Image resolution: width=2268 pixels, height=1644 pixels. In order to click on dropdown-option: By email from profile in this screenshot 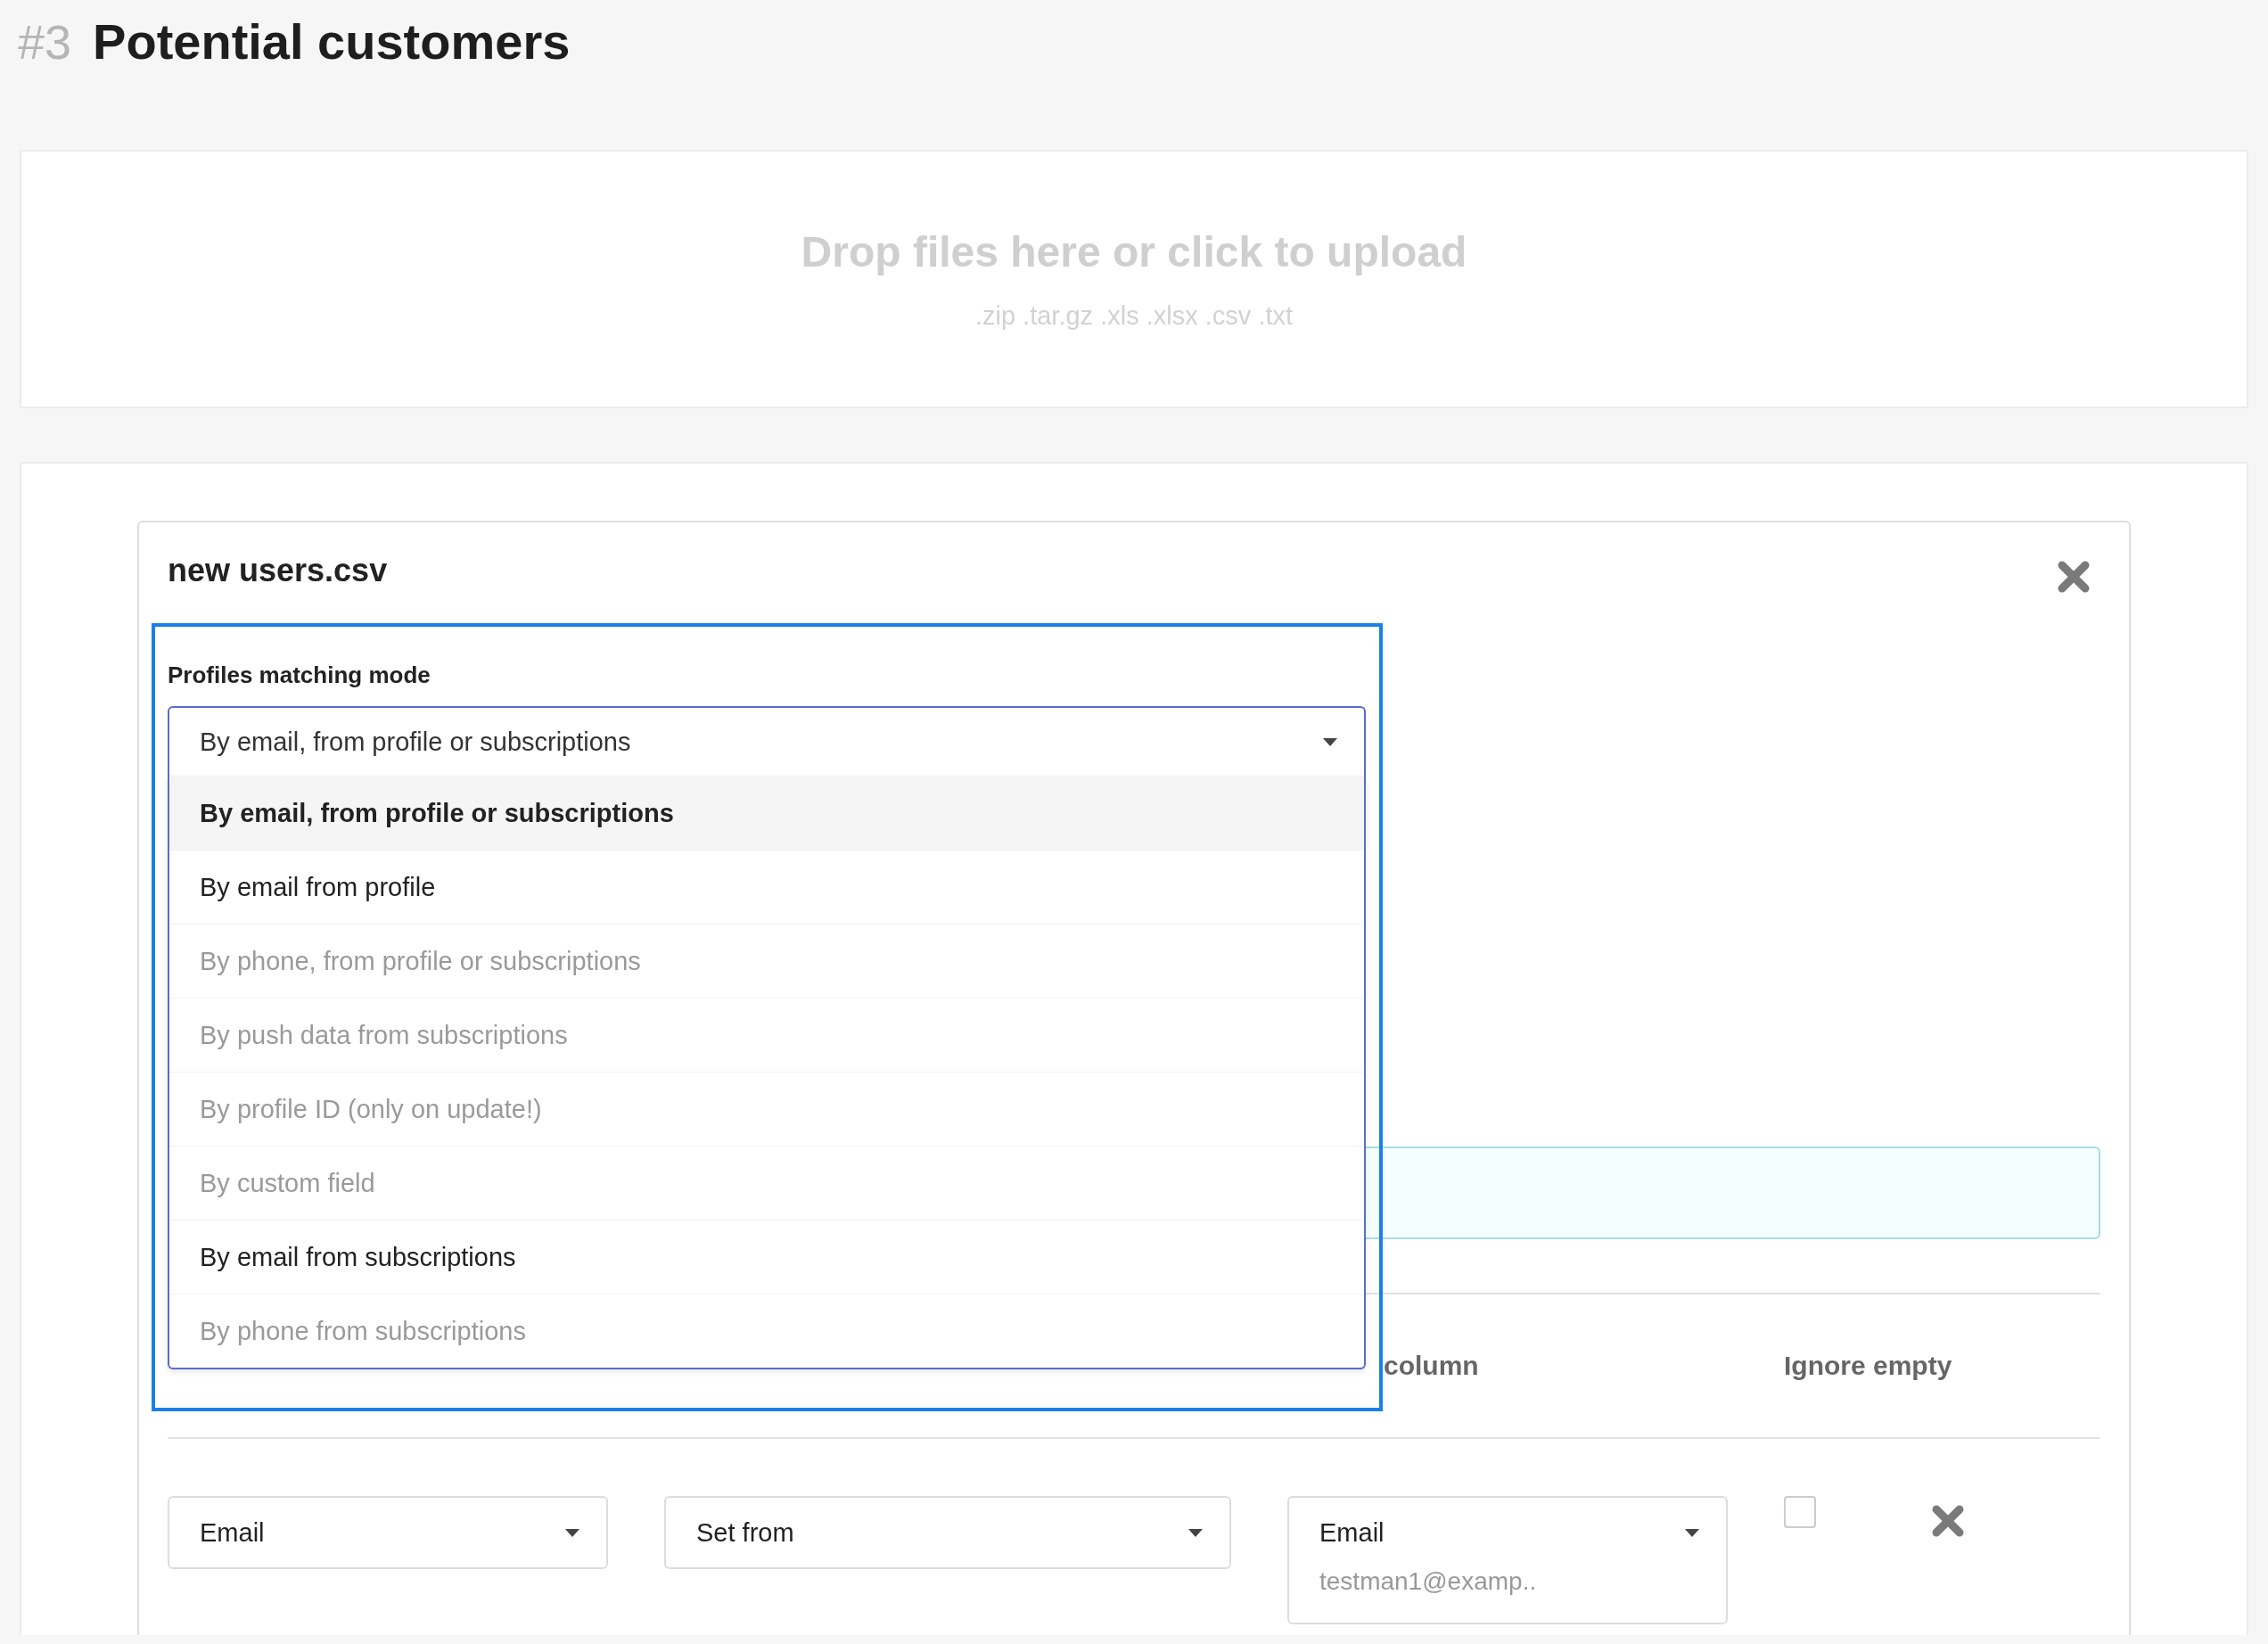, I will do `click(766, 887)`.